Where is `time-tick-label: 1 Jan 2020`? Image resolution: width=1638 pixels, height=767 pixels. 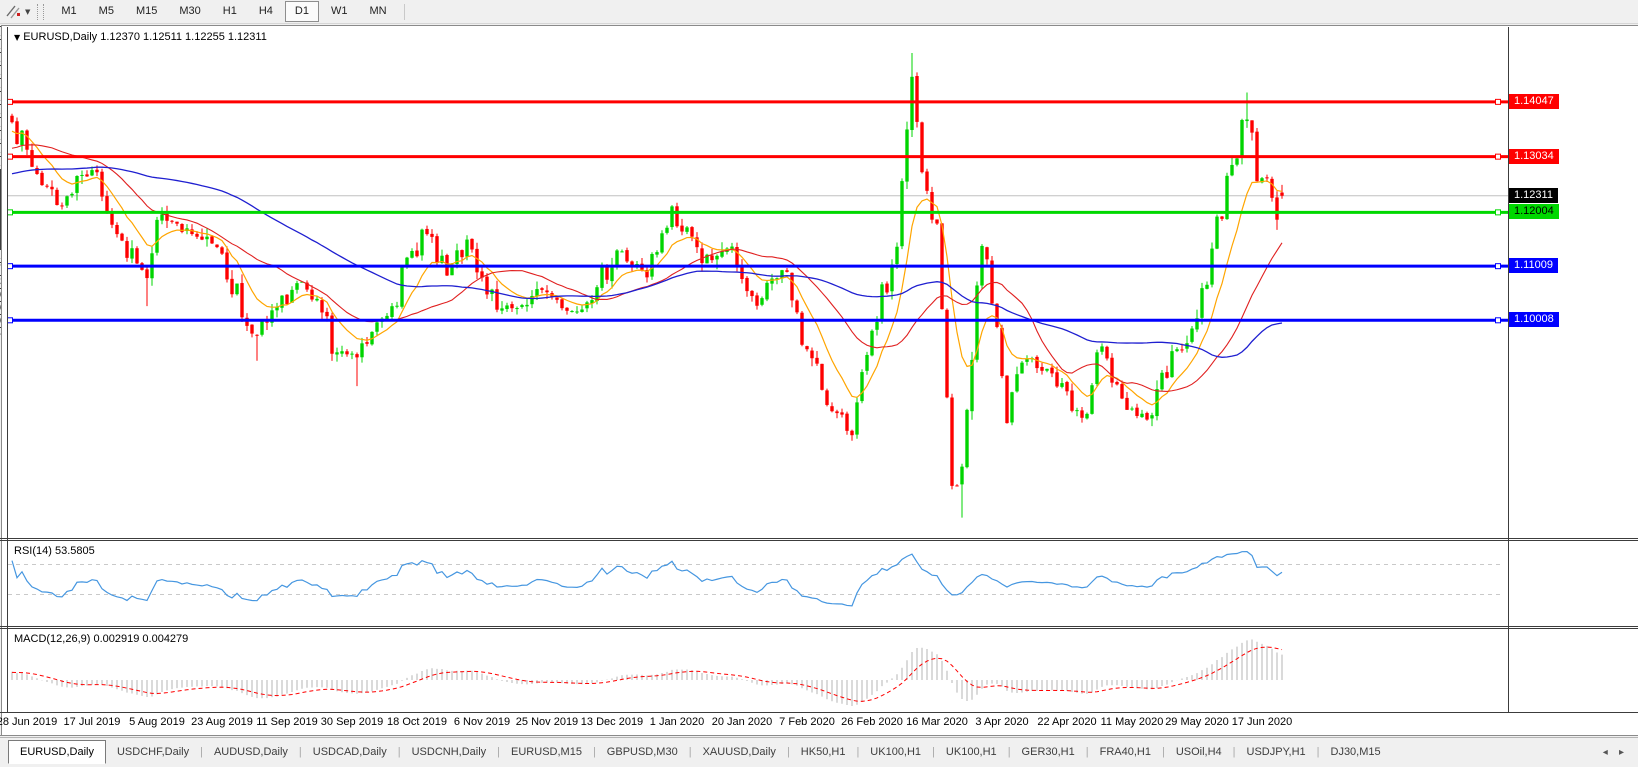
time-tick-label: 1 Jan 2020 is located at coordinates (677, 722).